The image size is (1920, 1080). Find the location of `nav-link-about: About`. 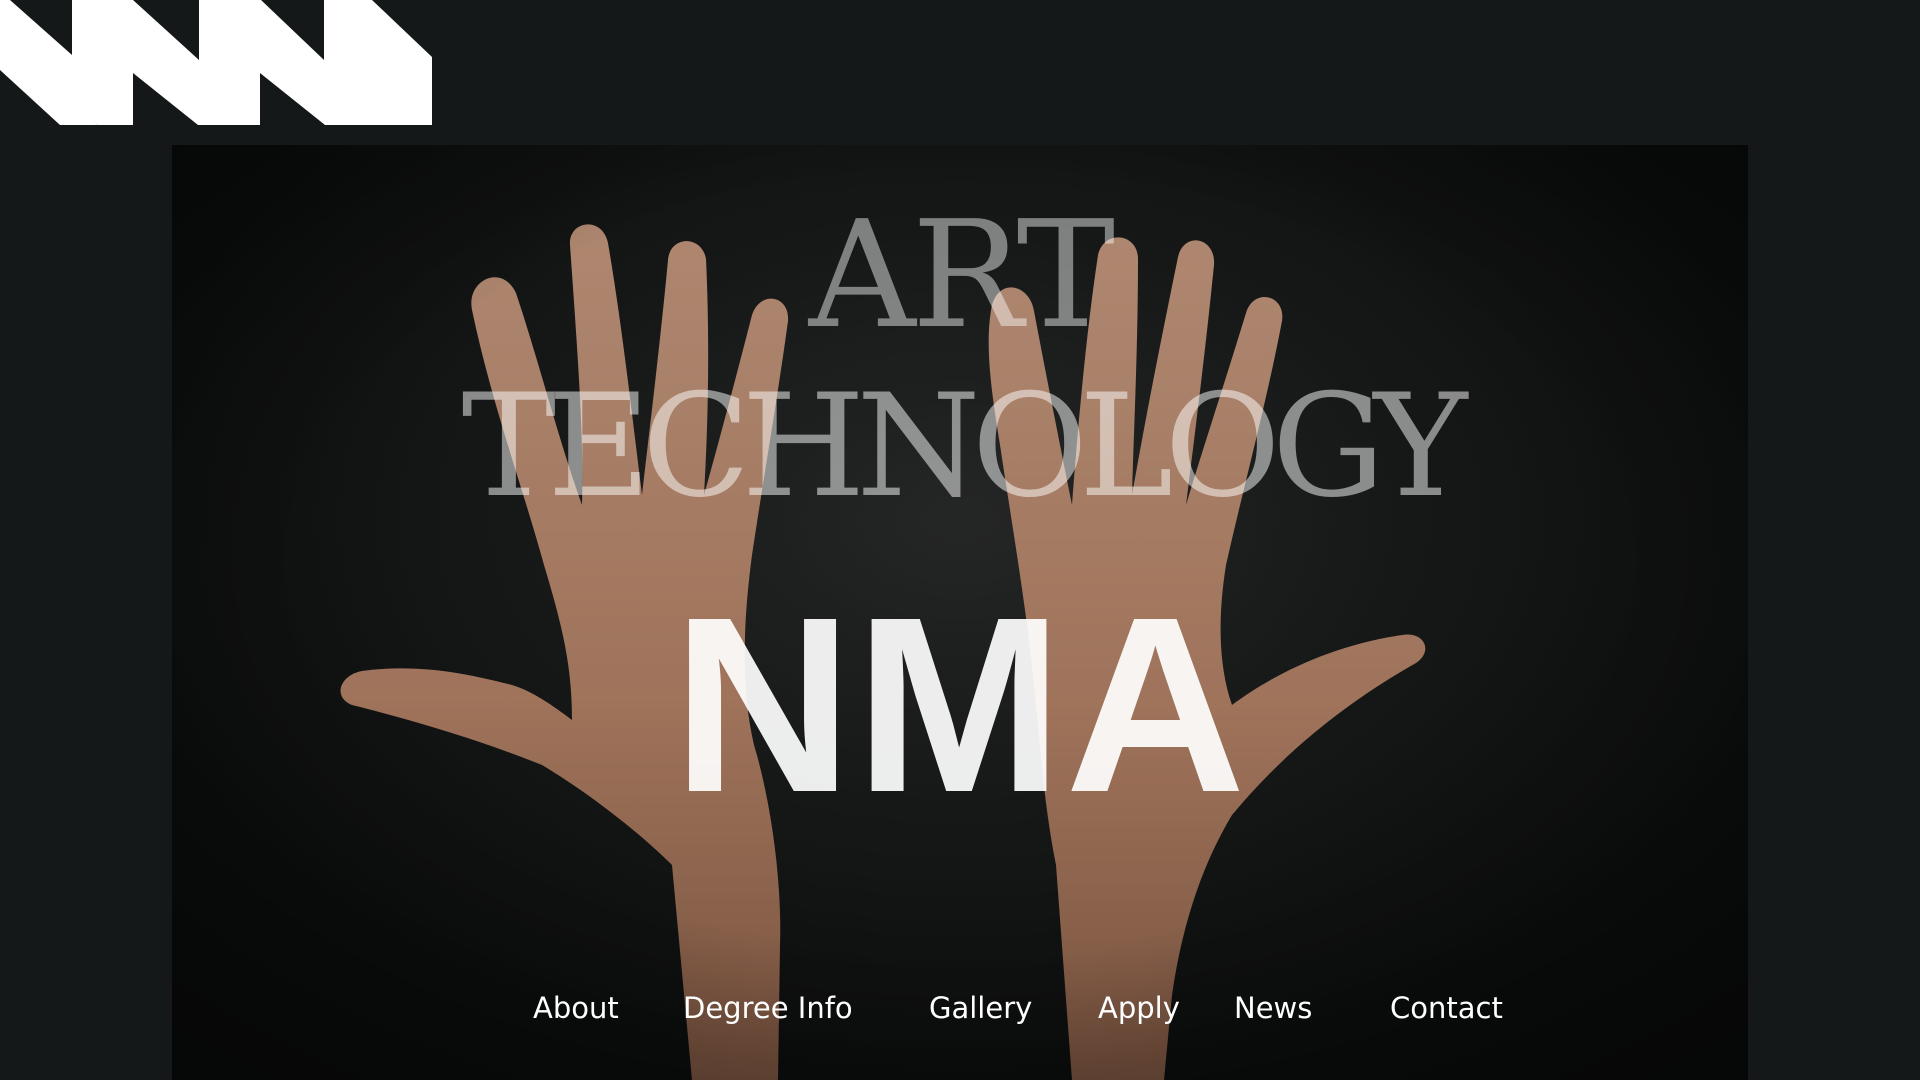

nav-link-about: About is located at coordinates (576, 1008).